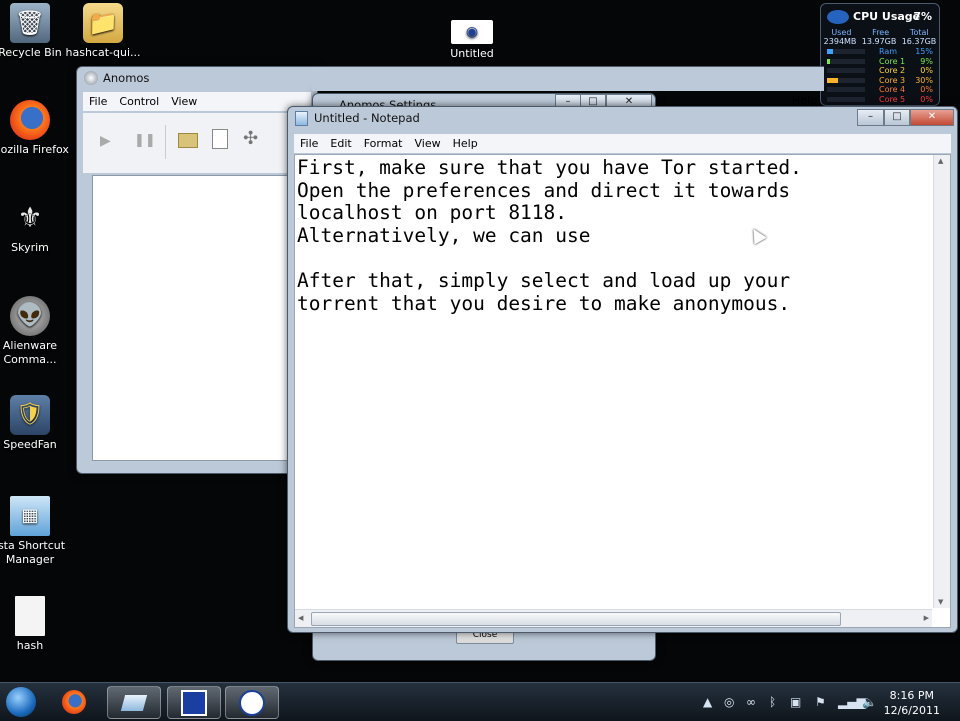  Describe the element at coordinates (74, 701) in the screenshot. I see `taskbar-firefox` at that location.